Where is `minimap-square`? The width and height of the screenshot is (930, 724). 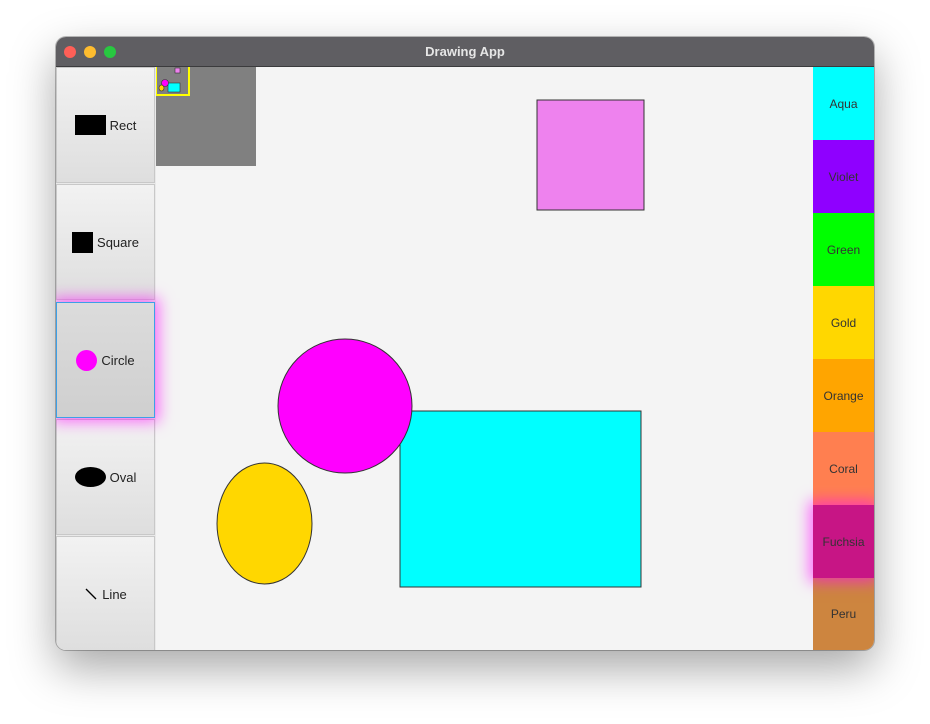 minimap-square is located at coordinates (177, 70).